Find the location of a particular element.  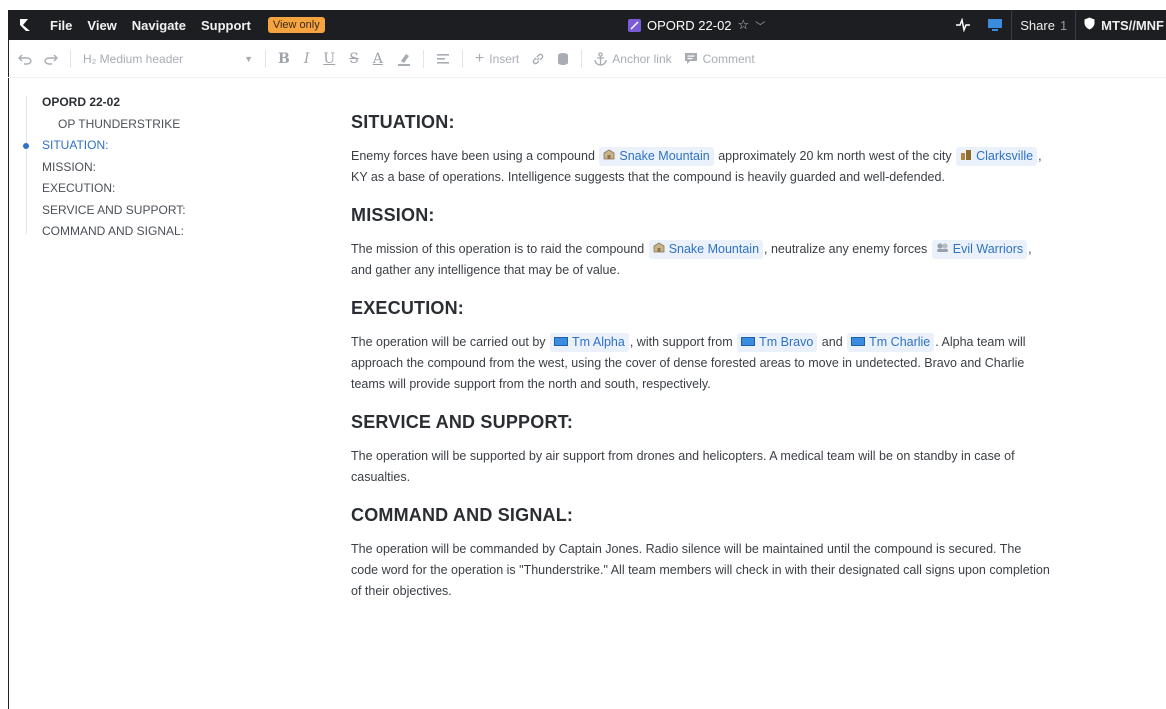

heading-style-select: H₂ Medium header ▼ is located at coordinates (168, 59).